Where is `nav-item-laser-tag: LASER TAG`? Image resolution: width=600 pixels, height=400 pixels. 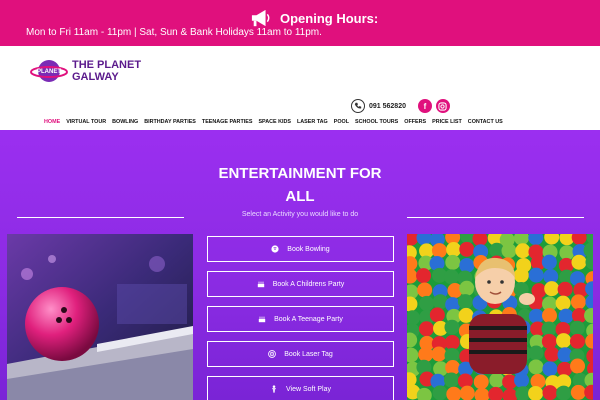 nav-item-laser-tag: LASER TAG is located at coordinates (312, 122).